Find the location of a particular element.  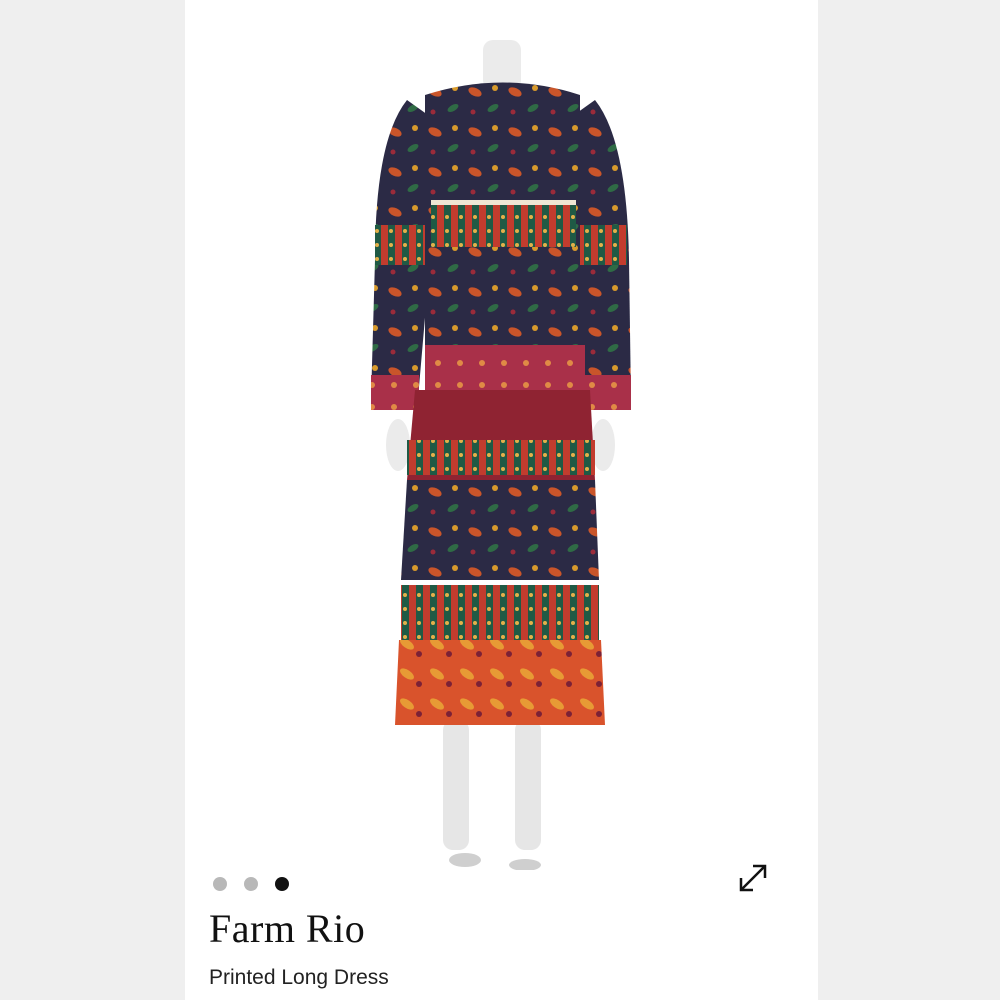

mannequin-foot-right is located at coordinates (525, 864).